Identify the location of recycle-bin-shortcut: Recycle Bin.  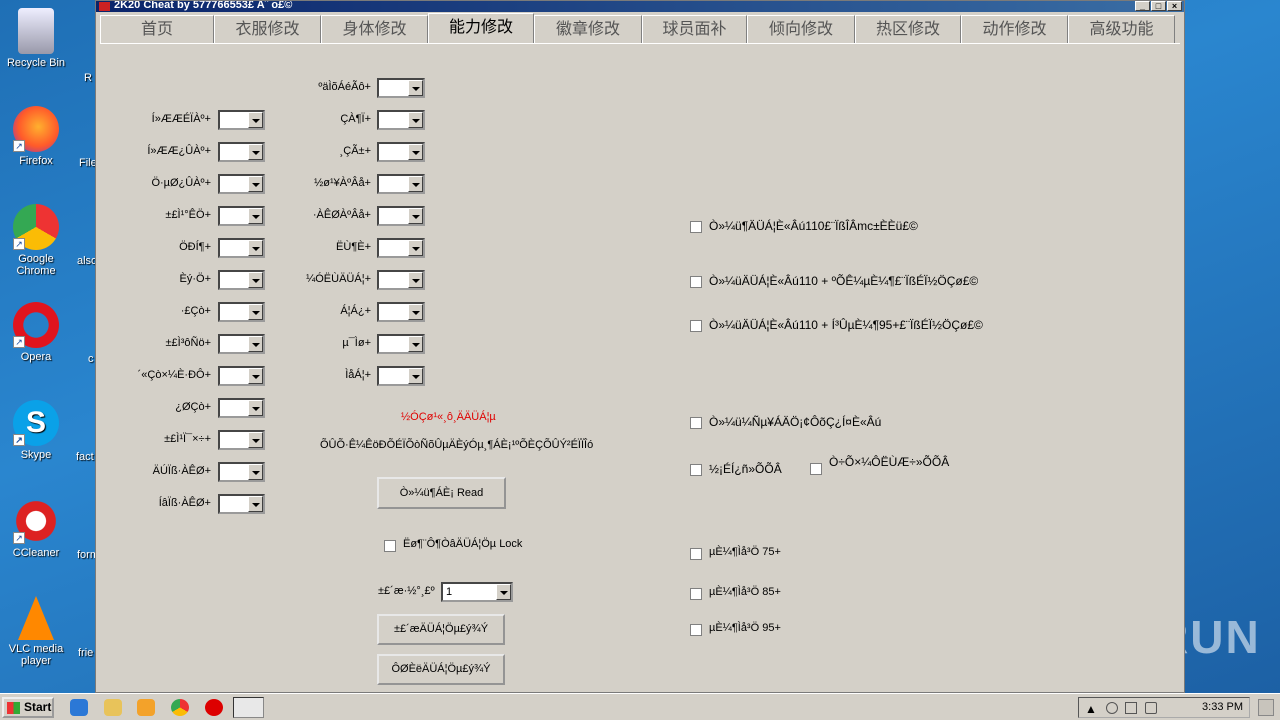
(36, 38).